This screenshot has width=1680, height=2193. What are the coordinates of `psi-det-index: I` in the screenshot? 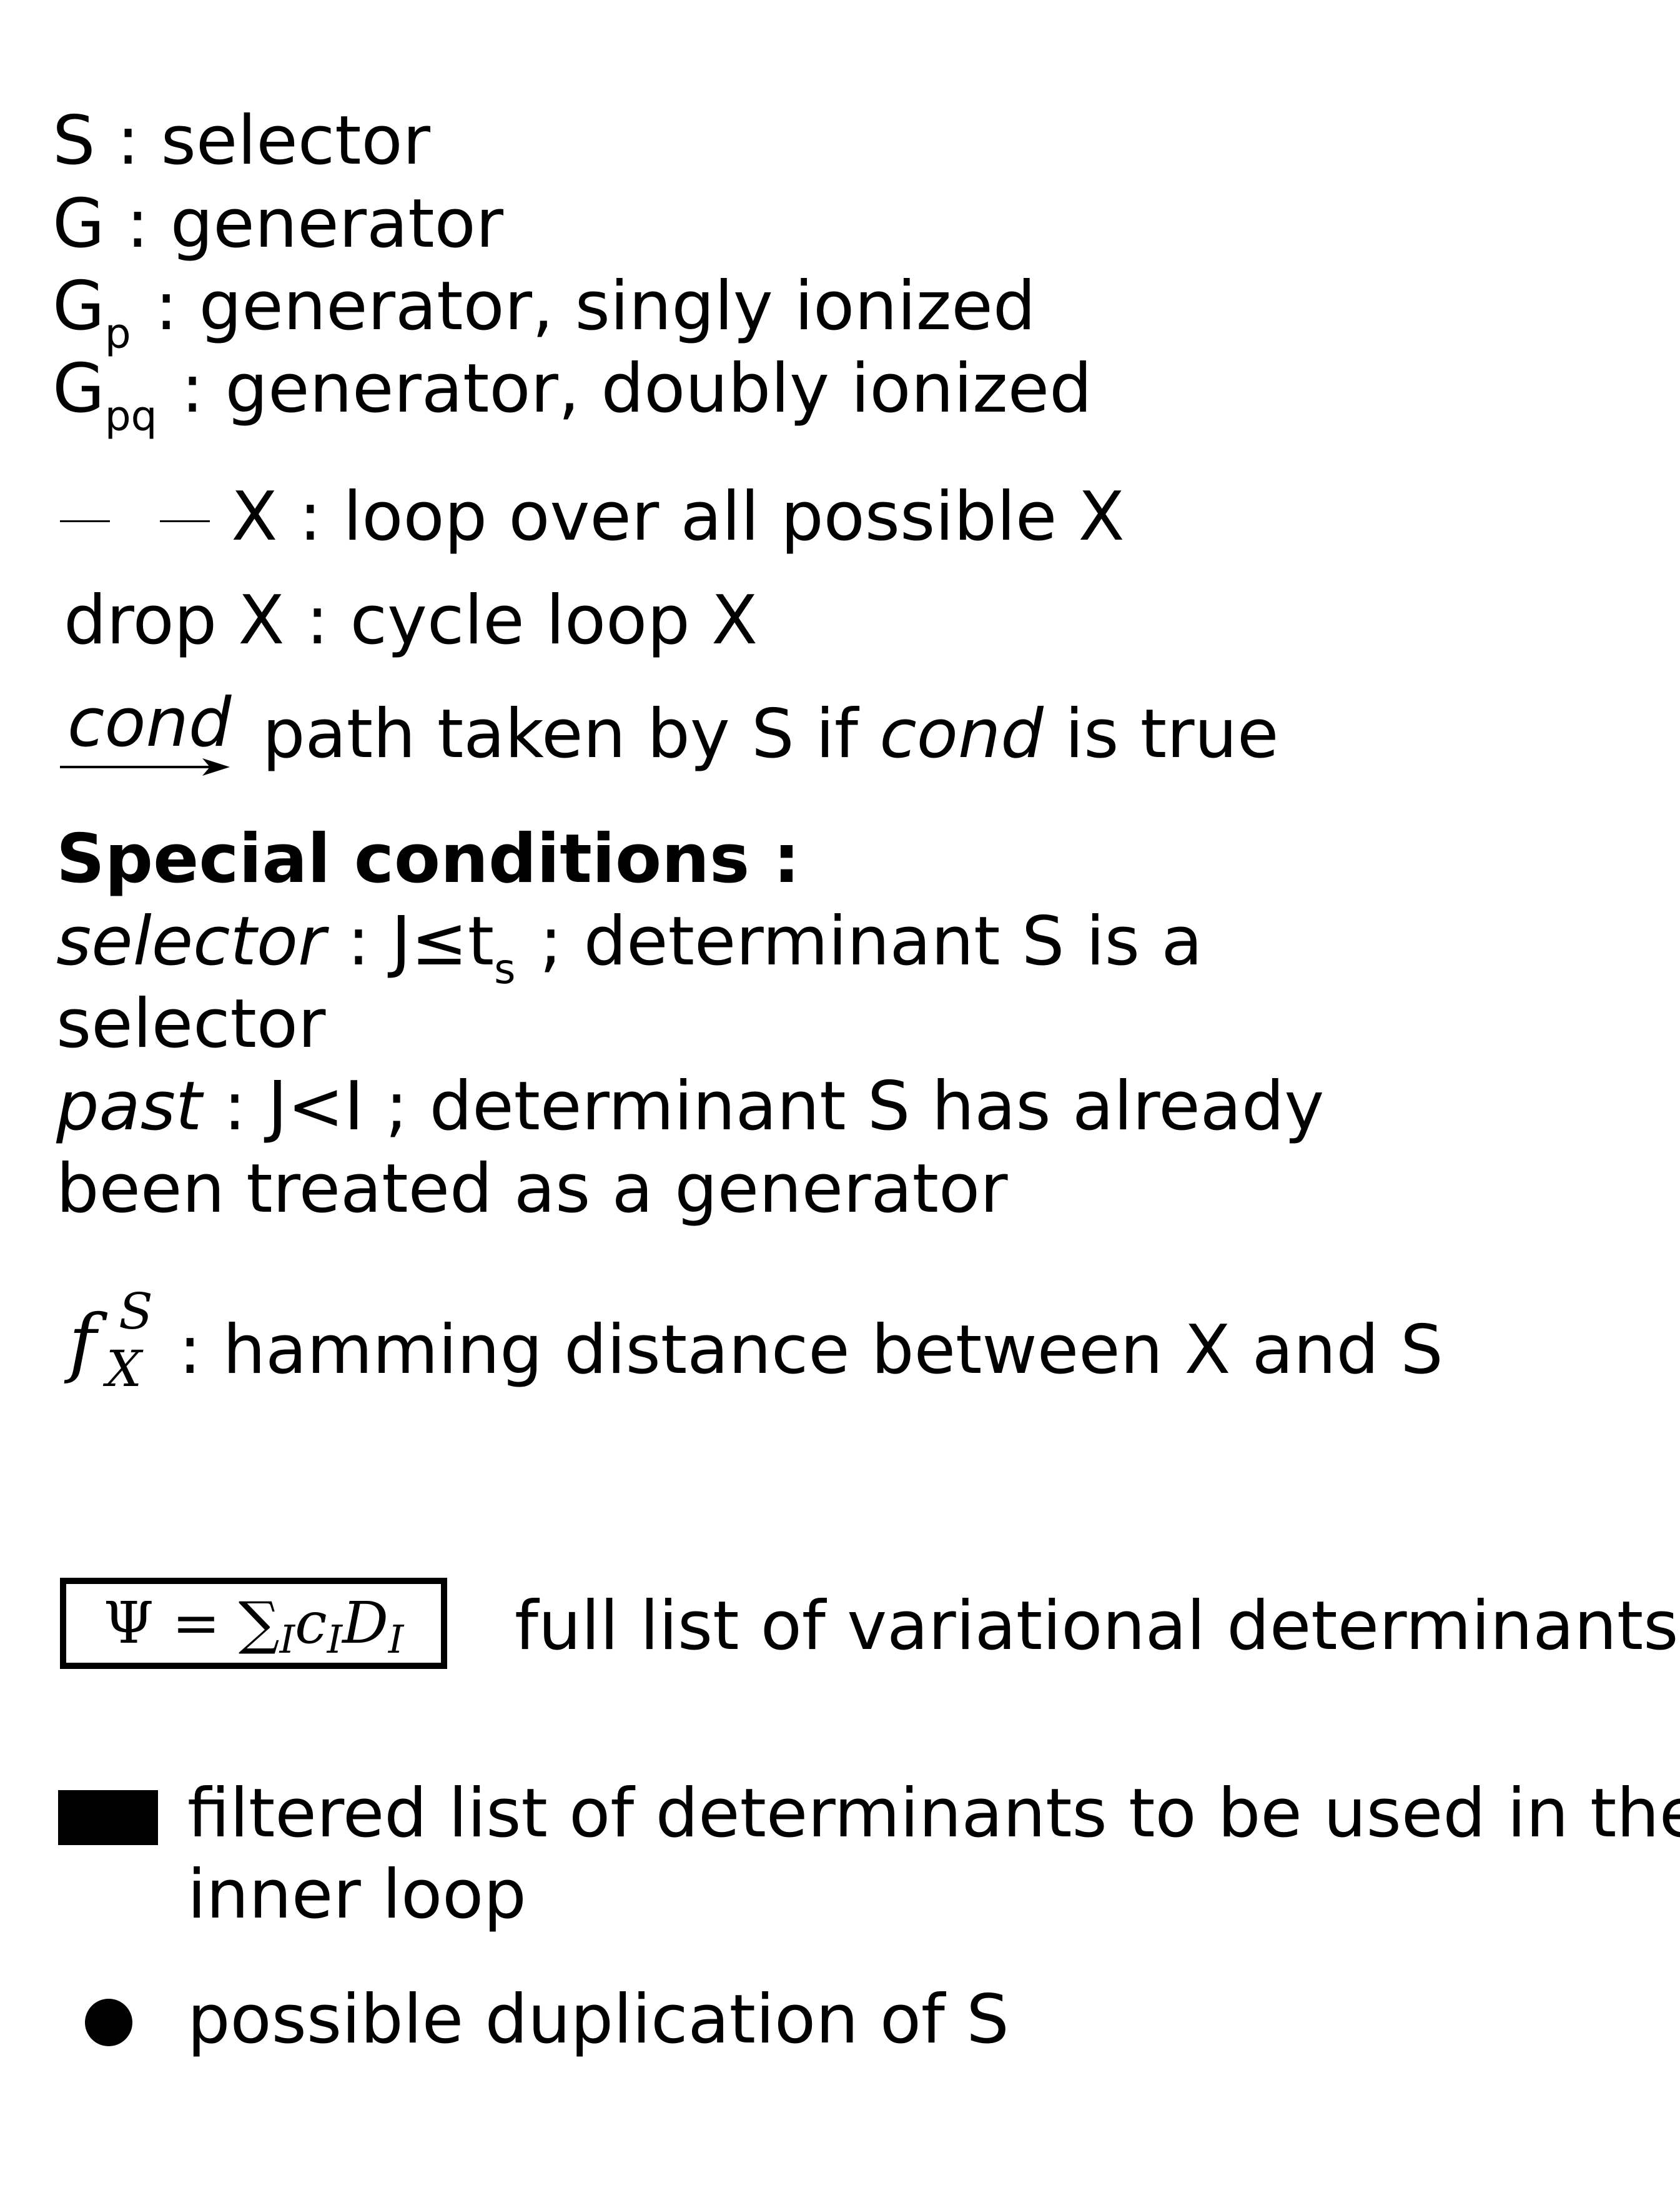 It's located at (396, 1639).